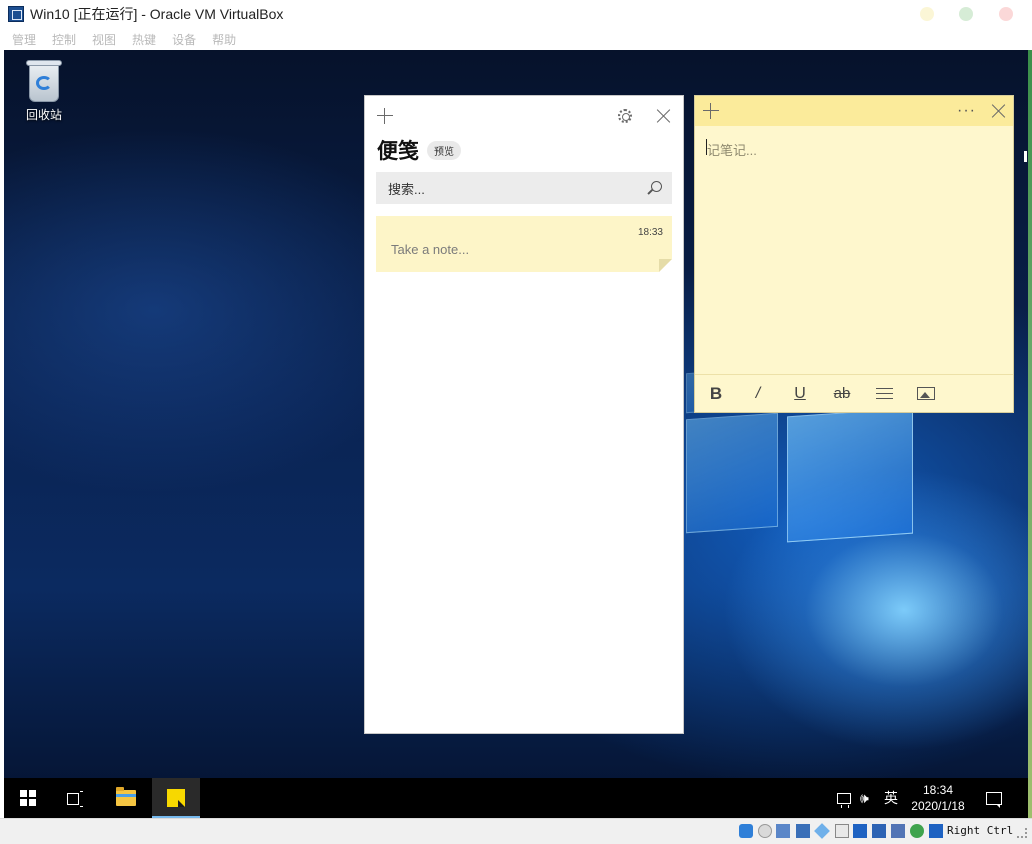  What do you see at coordinates (144, 39) in the screenshot?
I see `menu-item-hotkey: 热键` at bounding box center [144, 39].